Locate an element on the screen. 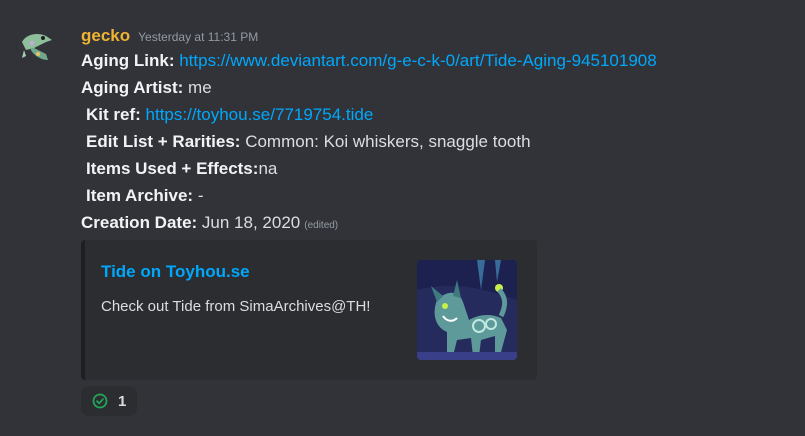  embed-title: Tide on Toyhou.se is located at coordinates (175, 272).